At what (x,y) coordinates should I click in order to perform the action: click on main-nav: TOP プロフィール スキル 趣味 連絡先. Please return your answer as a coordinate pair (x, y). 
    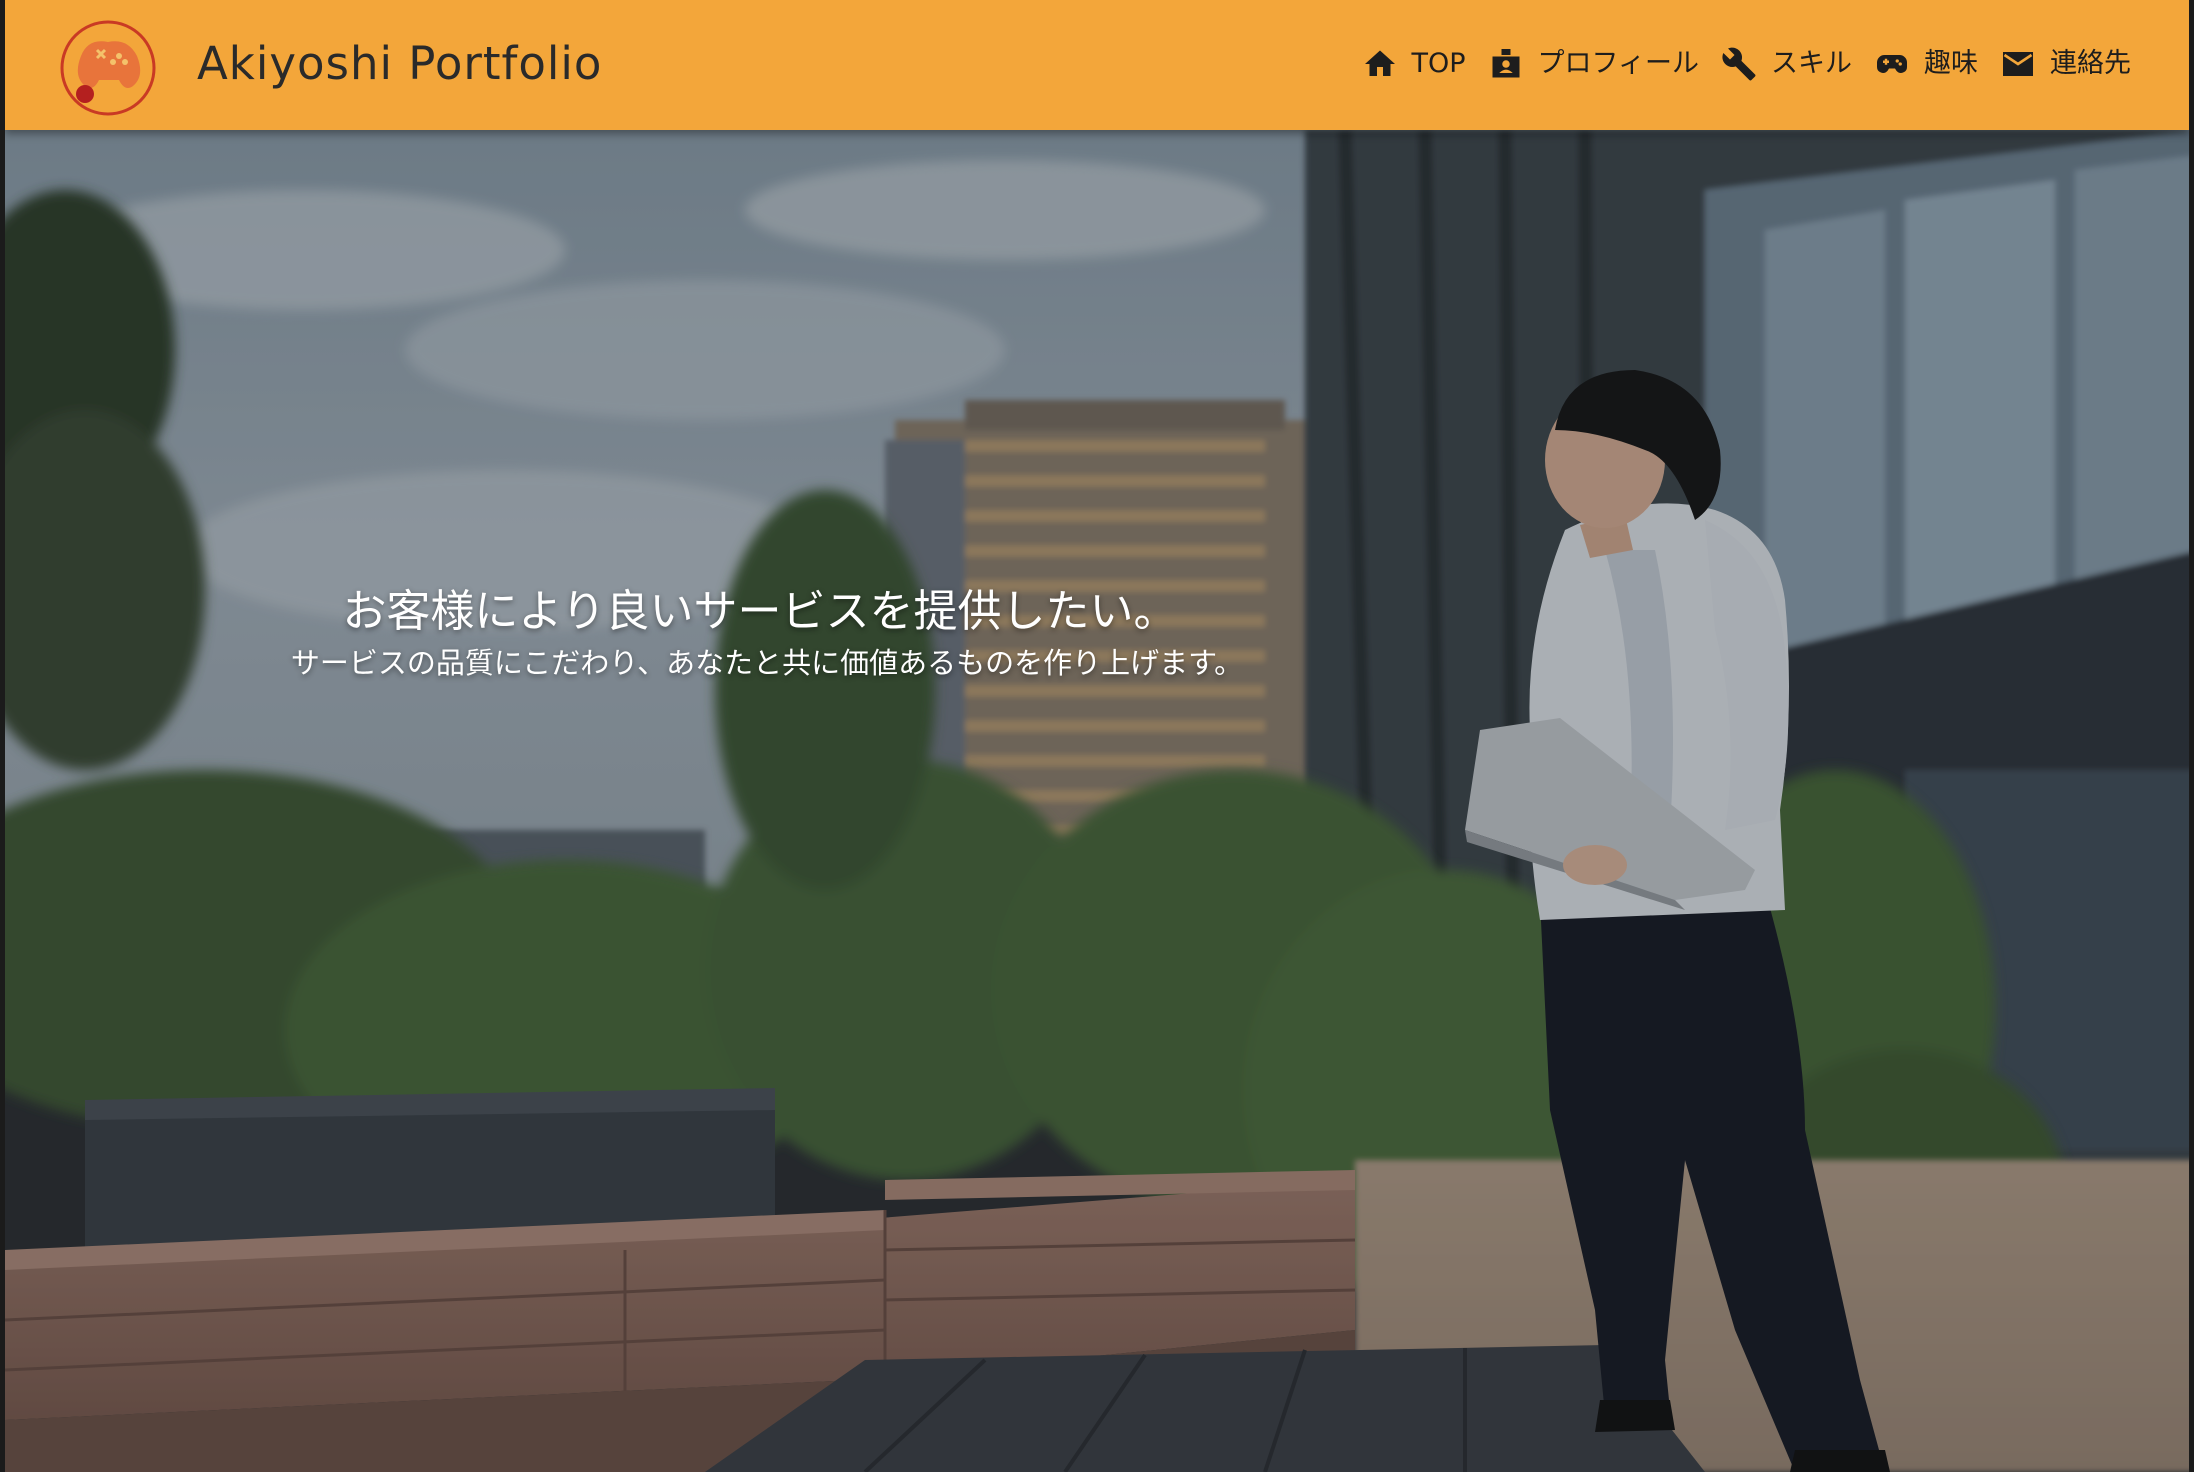
    Looking at the image, I should click on (1746, 64).